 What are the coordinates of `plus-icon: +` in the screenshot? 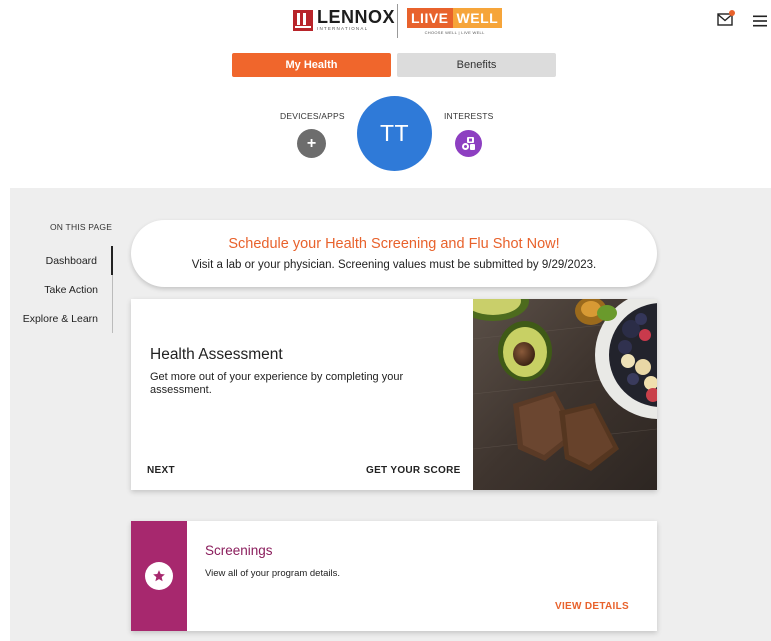 It's located at (311, 143).